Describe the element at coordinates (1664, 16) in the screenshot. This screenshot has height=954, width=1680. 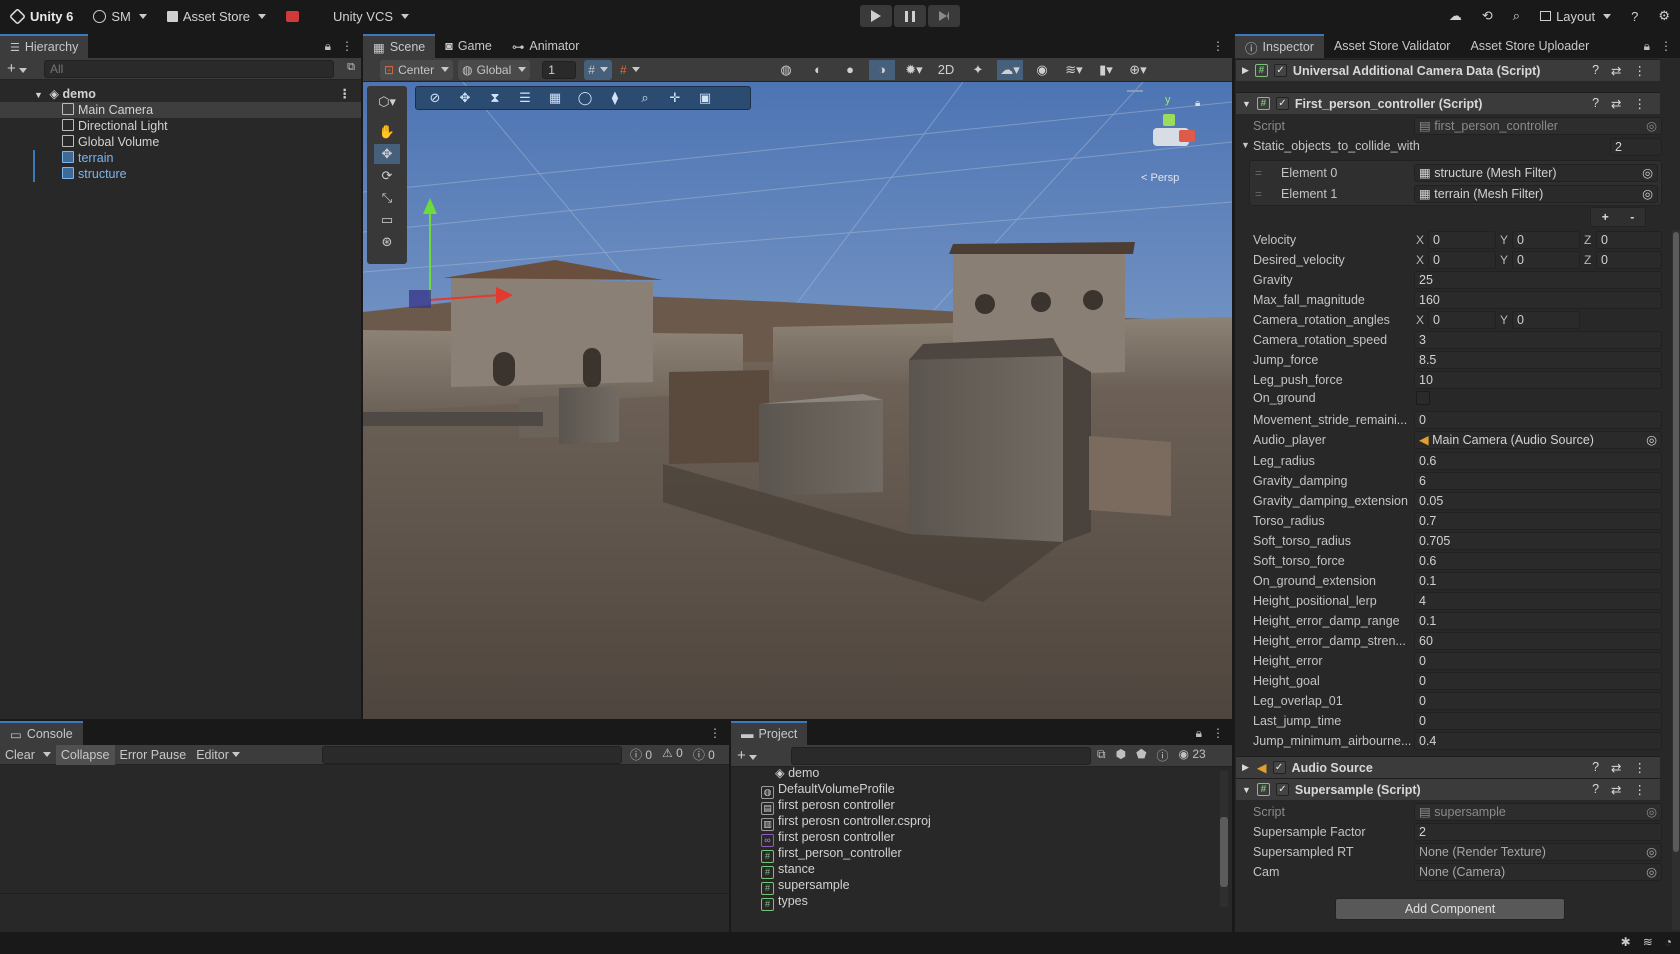
I see `settings-gear-icon: ⚙` at that location.